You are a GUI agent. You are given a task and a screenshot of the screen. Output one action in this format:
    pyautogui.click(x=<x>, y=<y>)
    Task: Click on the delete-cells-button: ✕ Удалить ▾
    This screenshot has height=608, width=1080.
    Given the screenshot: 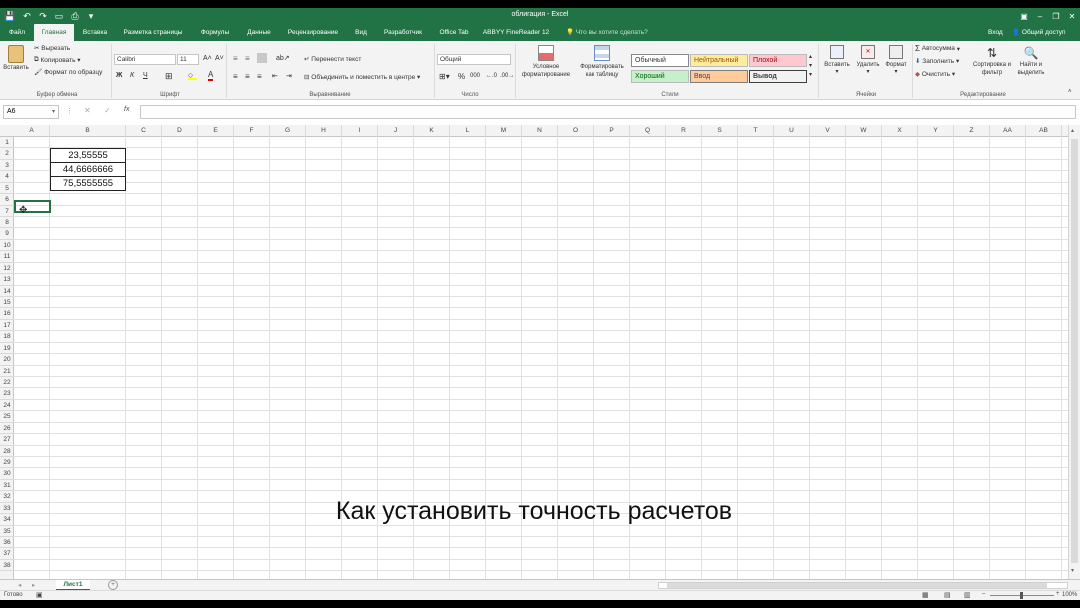 What is the action you would take?
    pyautogui.click(x=868, y=60)
    